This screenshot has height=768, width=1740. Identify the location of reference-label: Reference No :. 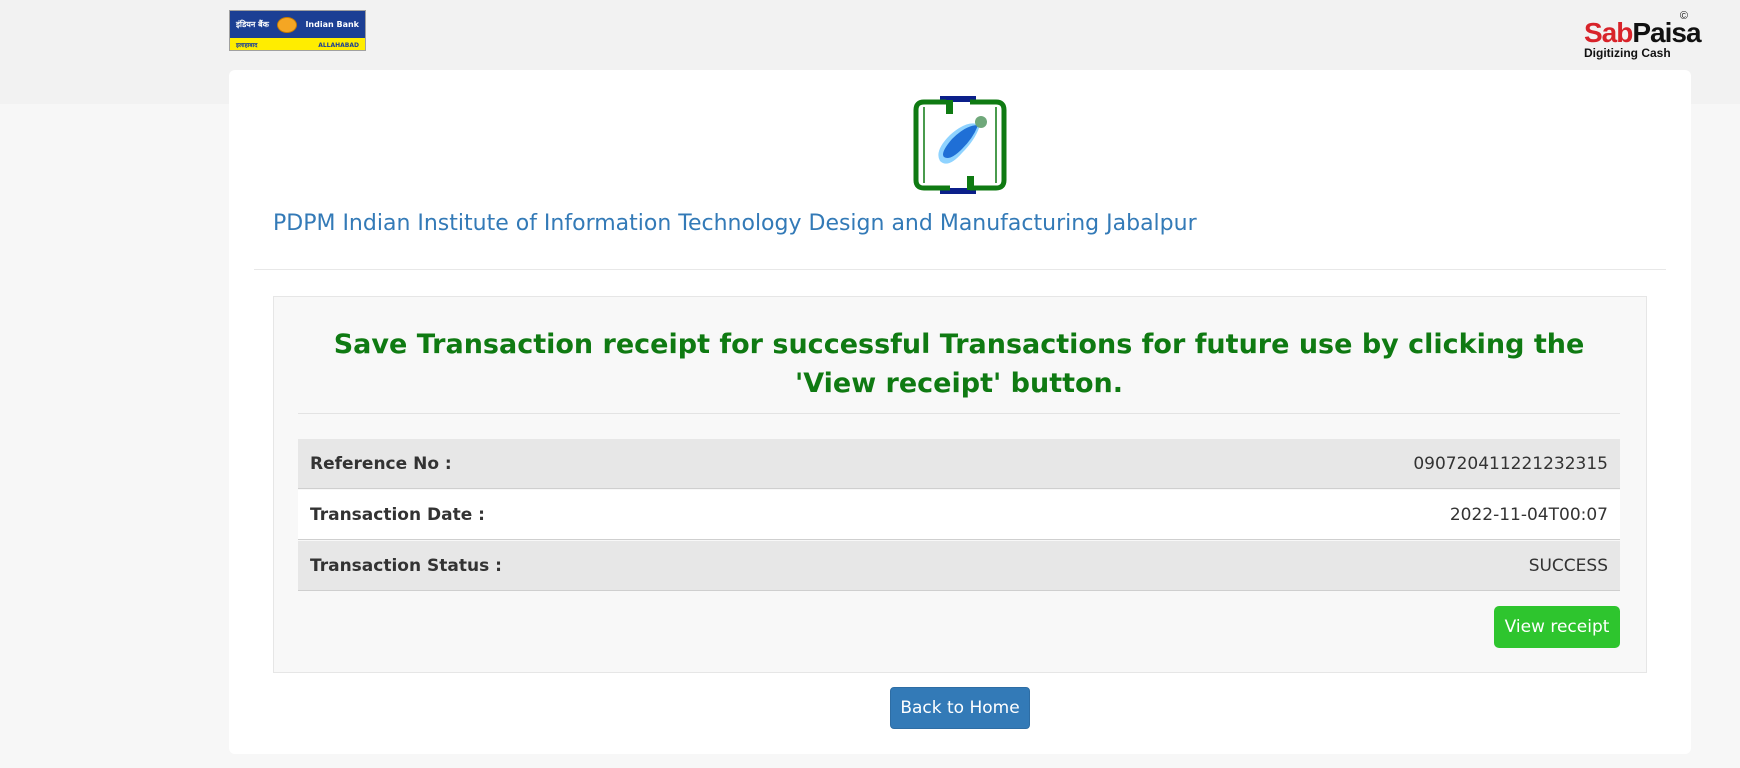
(381, 463).